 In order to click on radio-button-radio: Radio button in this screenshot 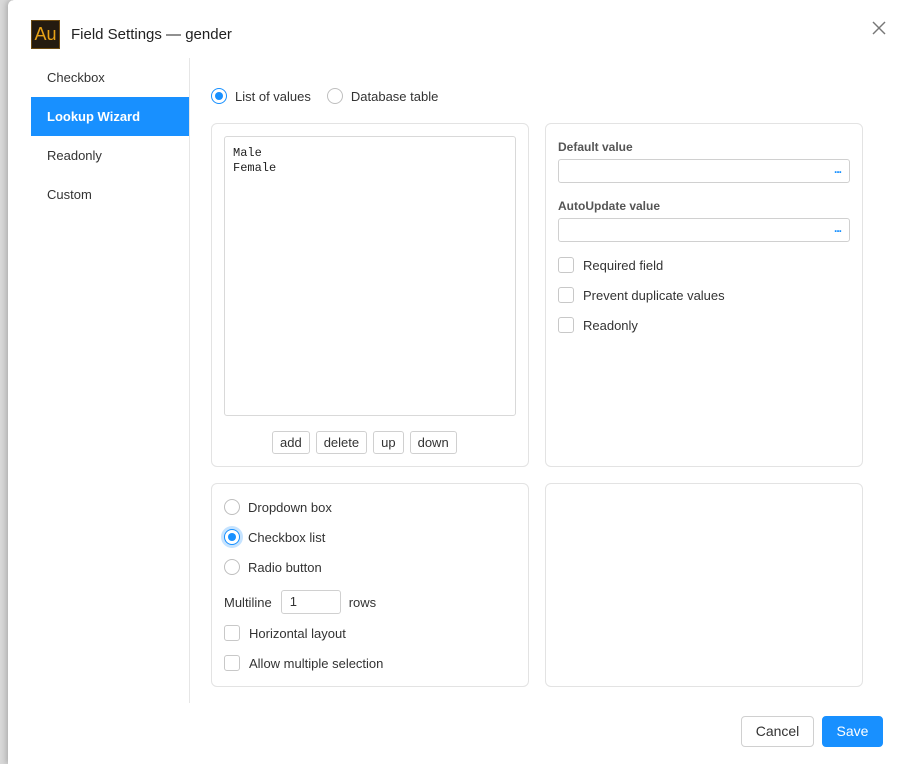, I will do `click(273, 567)`.